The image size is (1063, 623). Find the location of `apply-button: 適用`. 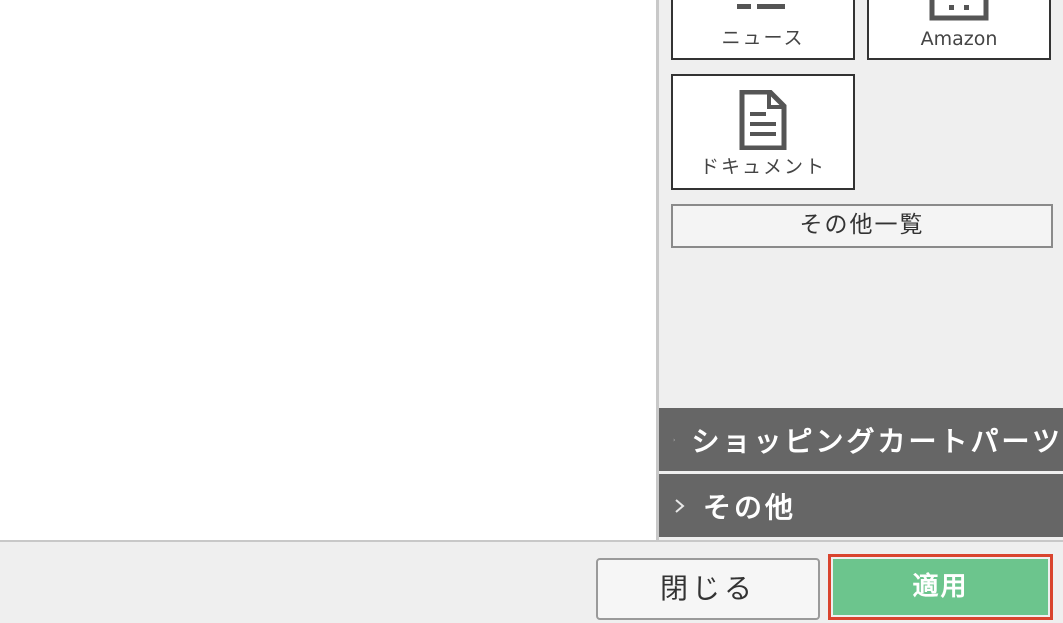

apply-button: 適用 is located at coordinates (940, 587).